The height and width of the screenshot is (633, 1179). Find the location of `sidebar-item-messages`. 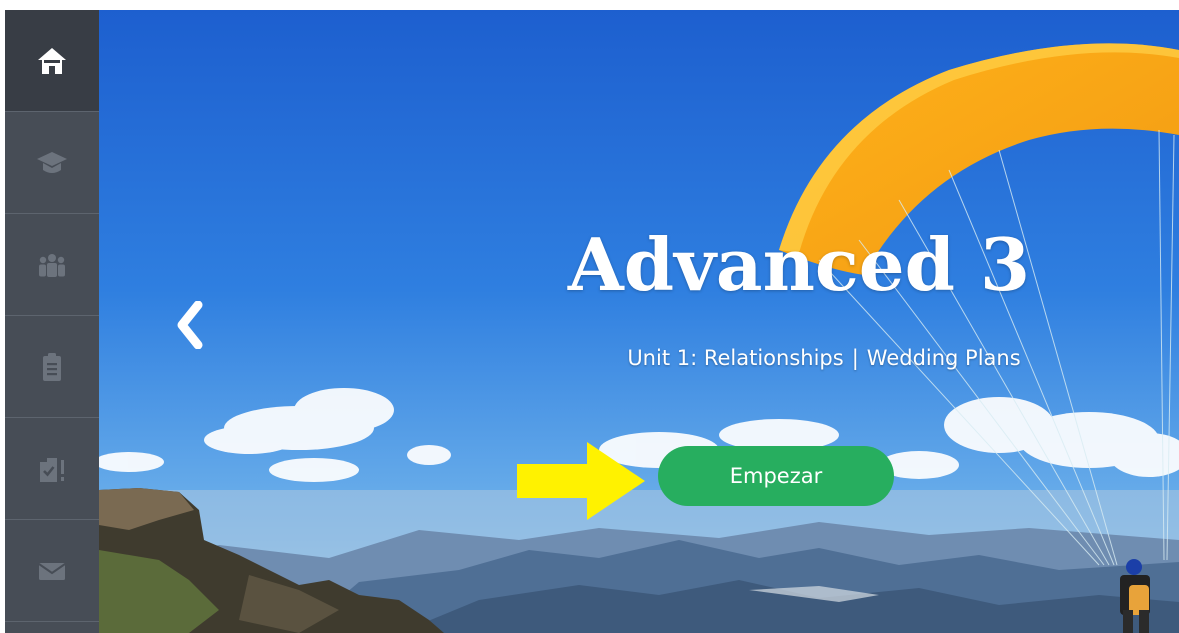

sidebar-item-messages is located at coordinates (52, 570).